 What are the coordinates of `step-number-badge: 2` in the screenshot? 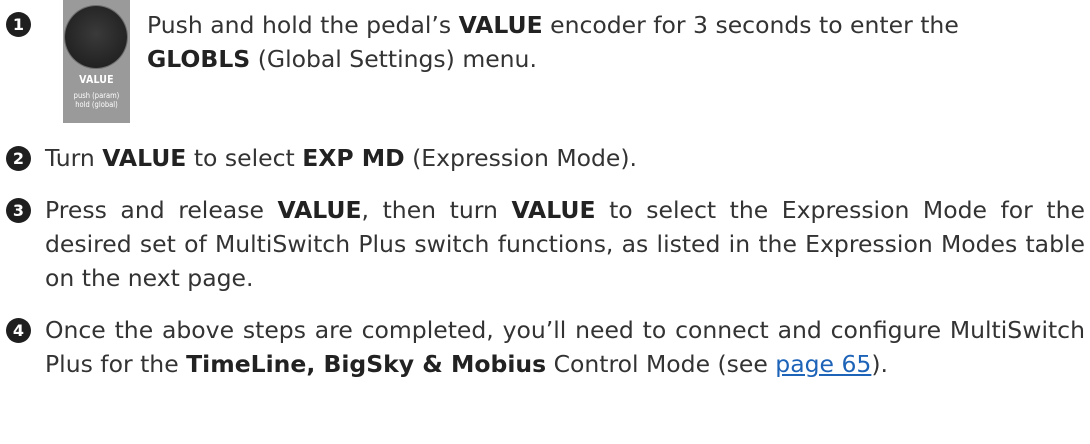 It's located at (18, 158).